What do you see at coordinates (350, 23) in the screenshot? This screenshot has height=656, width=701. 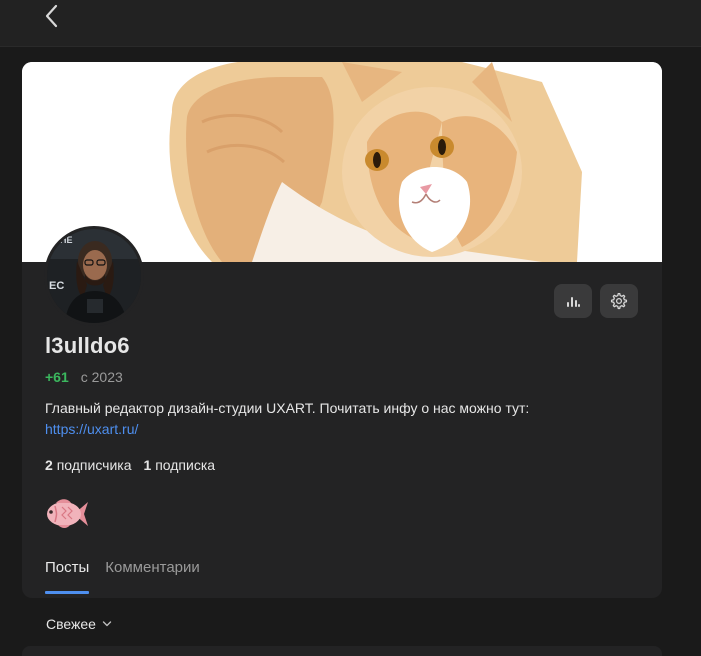 I see `top-bar` at bounding box center [350, 23].